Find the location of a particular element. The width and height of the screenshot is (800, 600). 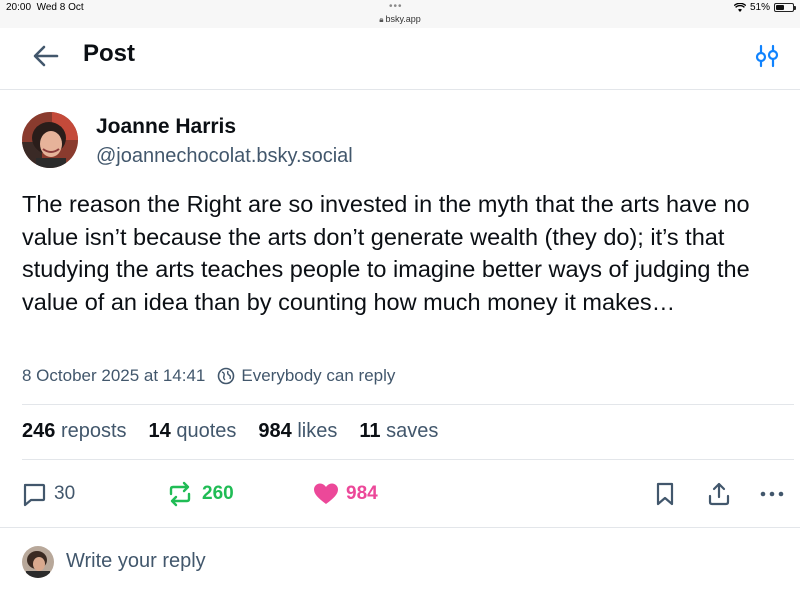

page-header: Post is located at coordinates (400, 59).